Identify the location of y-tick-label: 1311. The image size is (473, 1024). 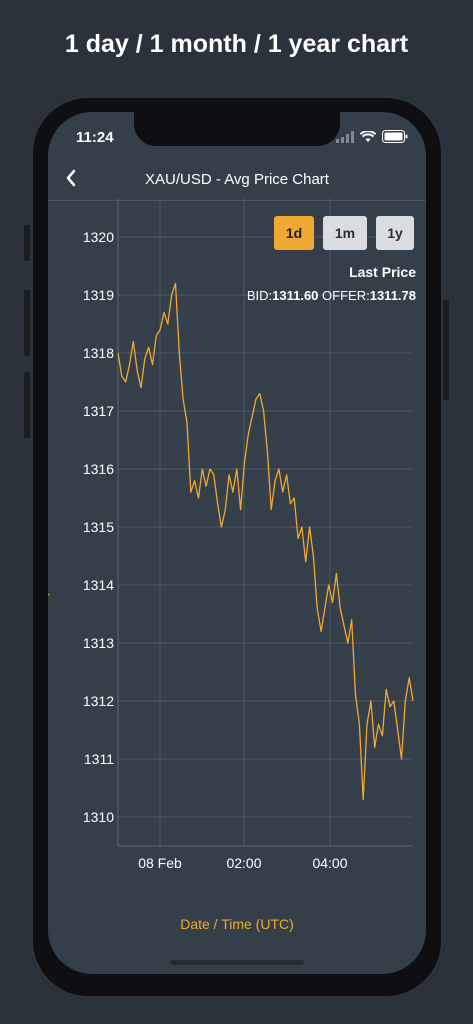
(99, 759).